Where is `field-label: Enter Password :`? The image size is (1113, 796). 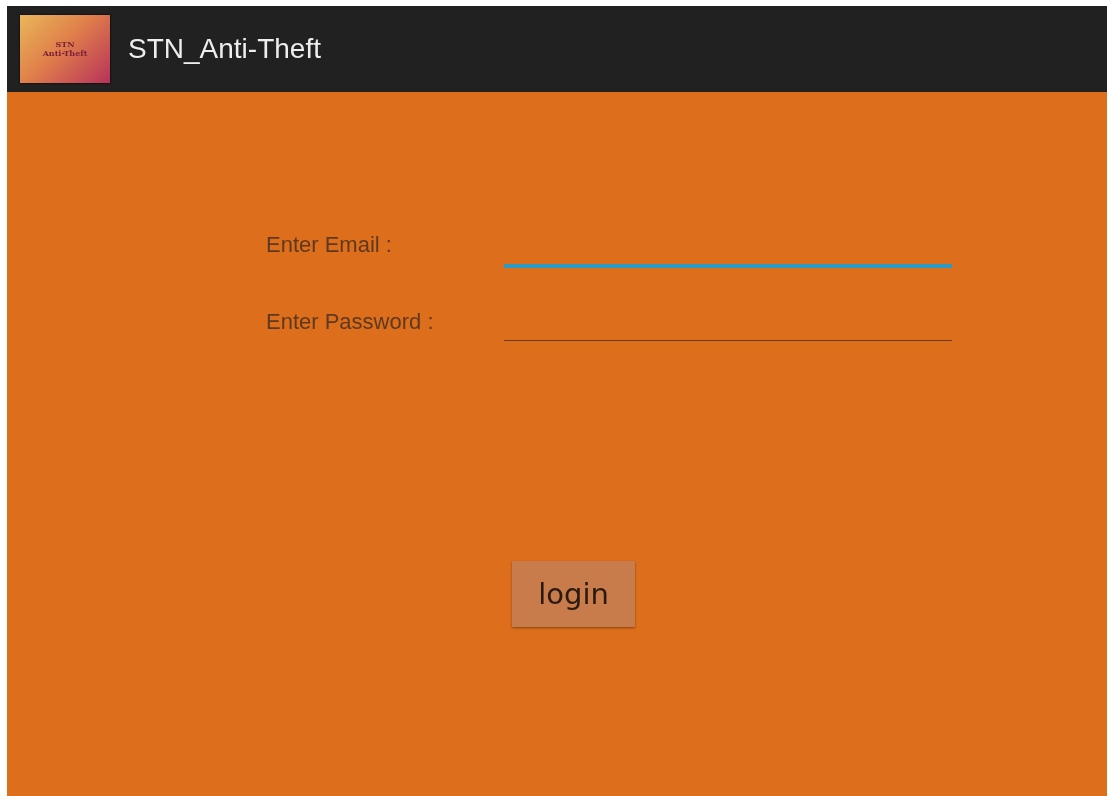
field-label: Enter Password : is located at coordinates (350, 322).